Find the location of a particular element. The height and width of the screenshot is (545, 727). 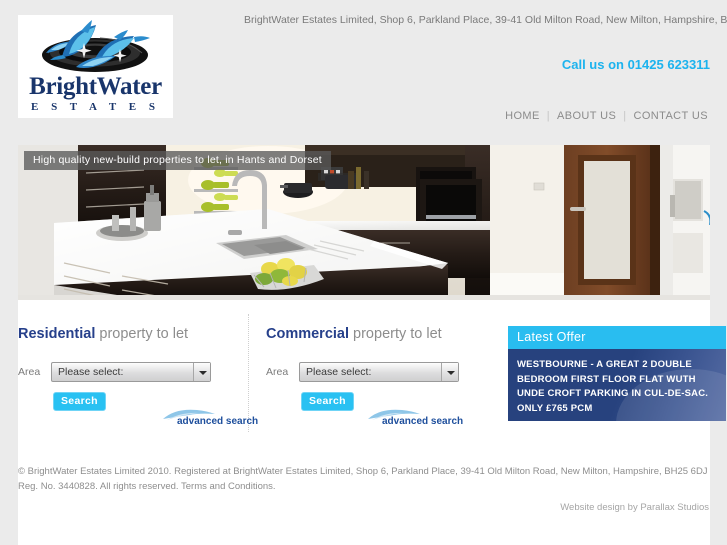

commercial-advanced-search-label: advanced search is located at coordinates (423, 421).